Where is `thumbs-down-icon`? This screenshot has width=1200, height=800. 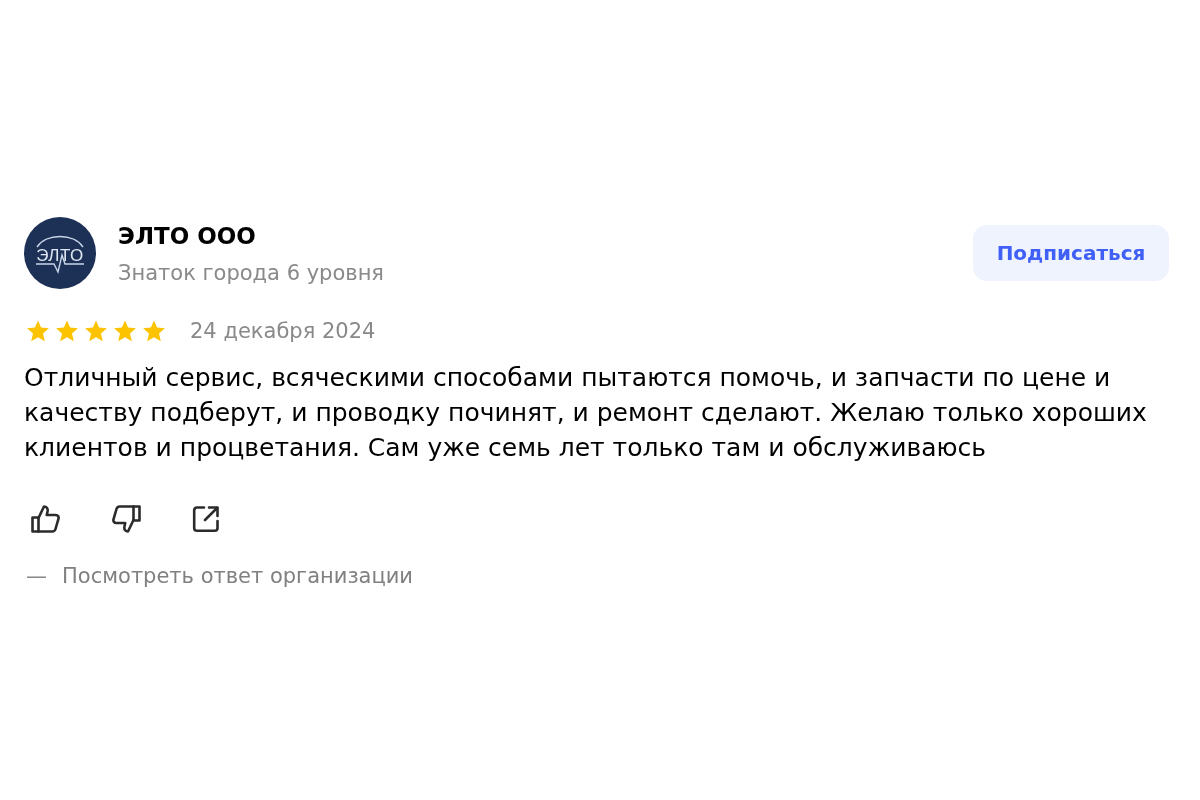
thumbs-down-icon is located at coordinates (126, 519).